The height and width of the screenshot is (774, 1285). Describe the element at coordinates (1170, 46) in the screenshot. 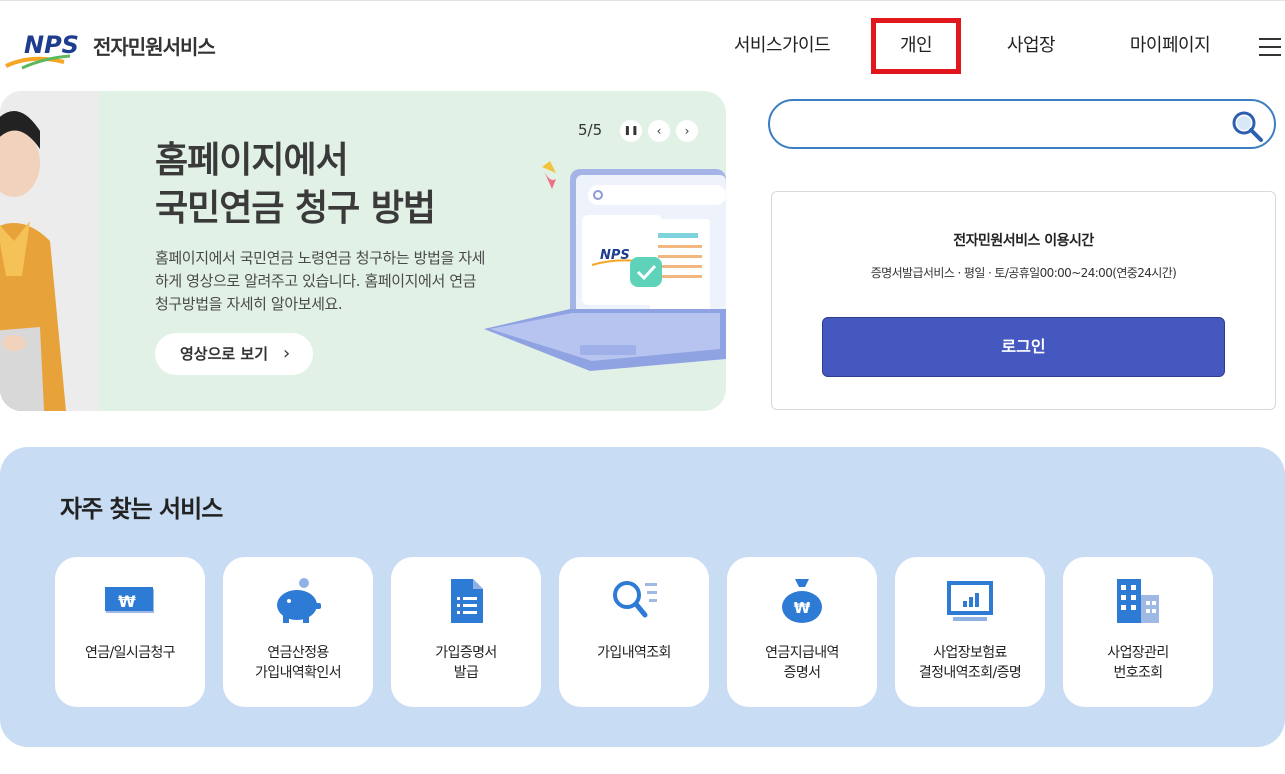

I see `nav-mypage: 마이페이지` at that location.